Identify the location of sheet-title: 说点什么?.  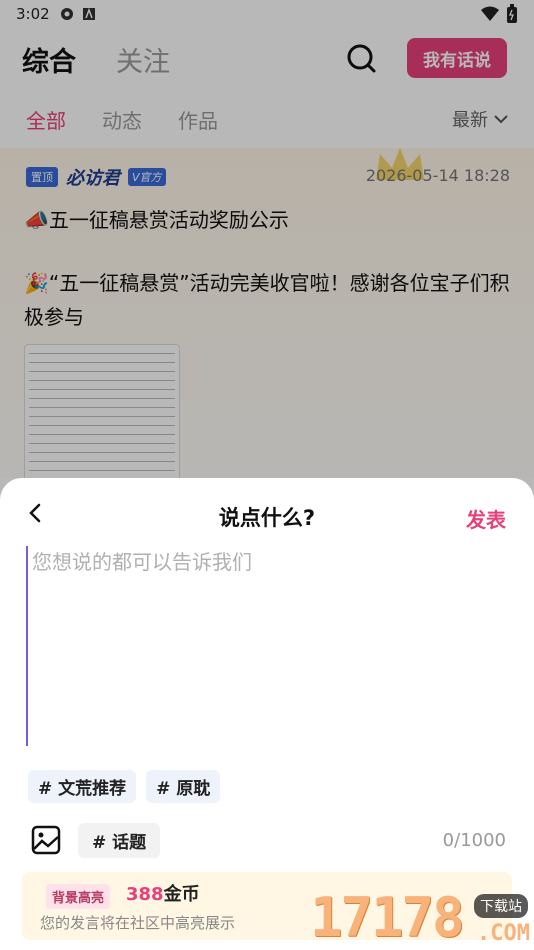
(267, 518).